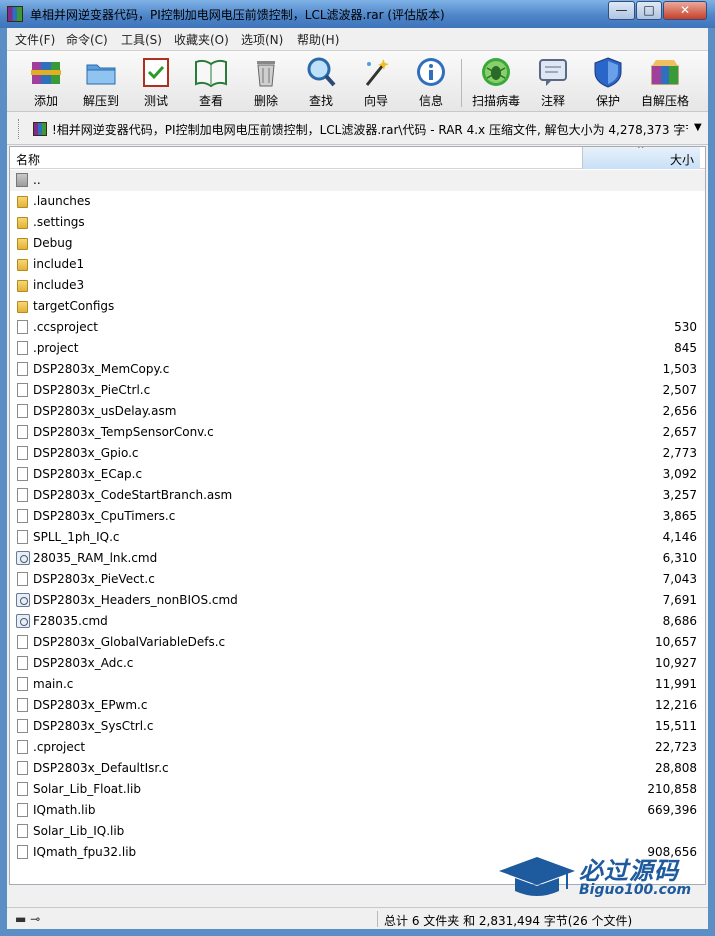 The width and height of the screenshot is (715, 936). Describe the element at coordinates (86, 453) in the screenshot. I see `file-name: DSP2803x_Gpio.c` at that location.